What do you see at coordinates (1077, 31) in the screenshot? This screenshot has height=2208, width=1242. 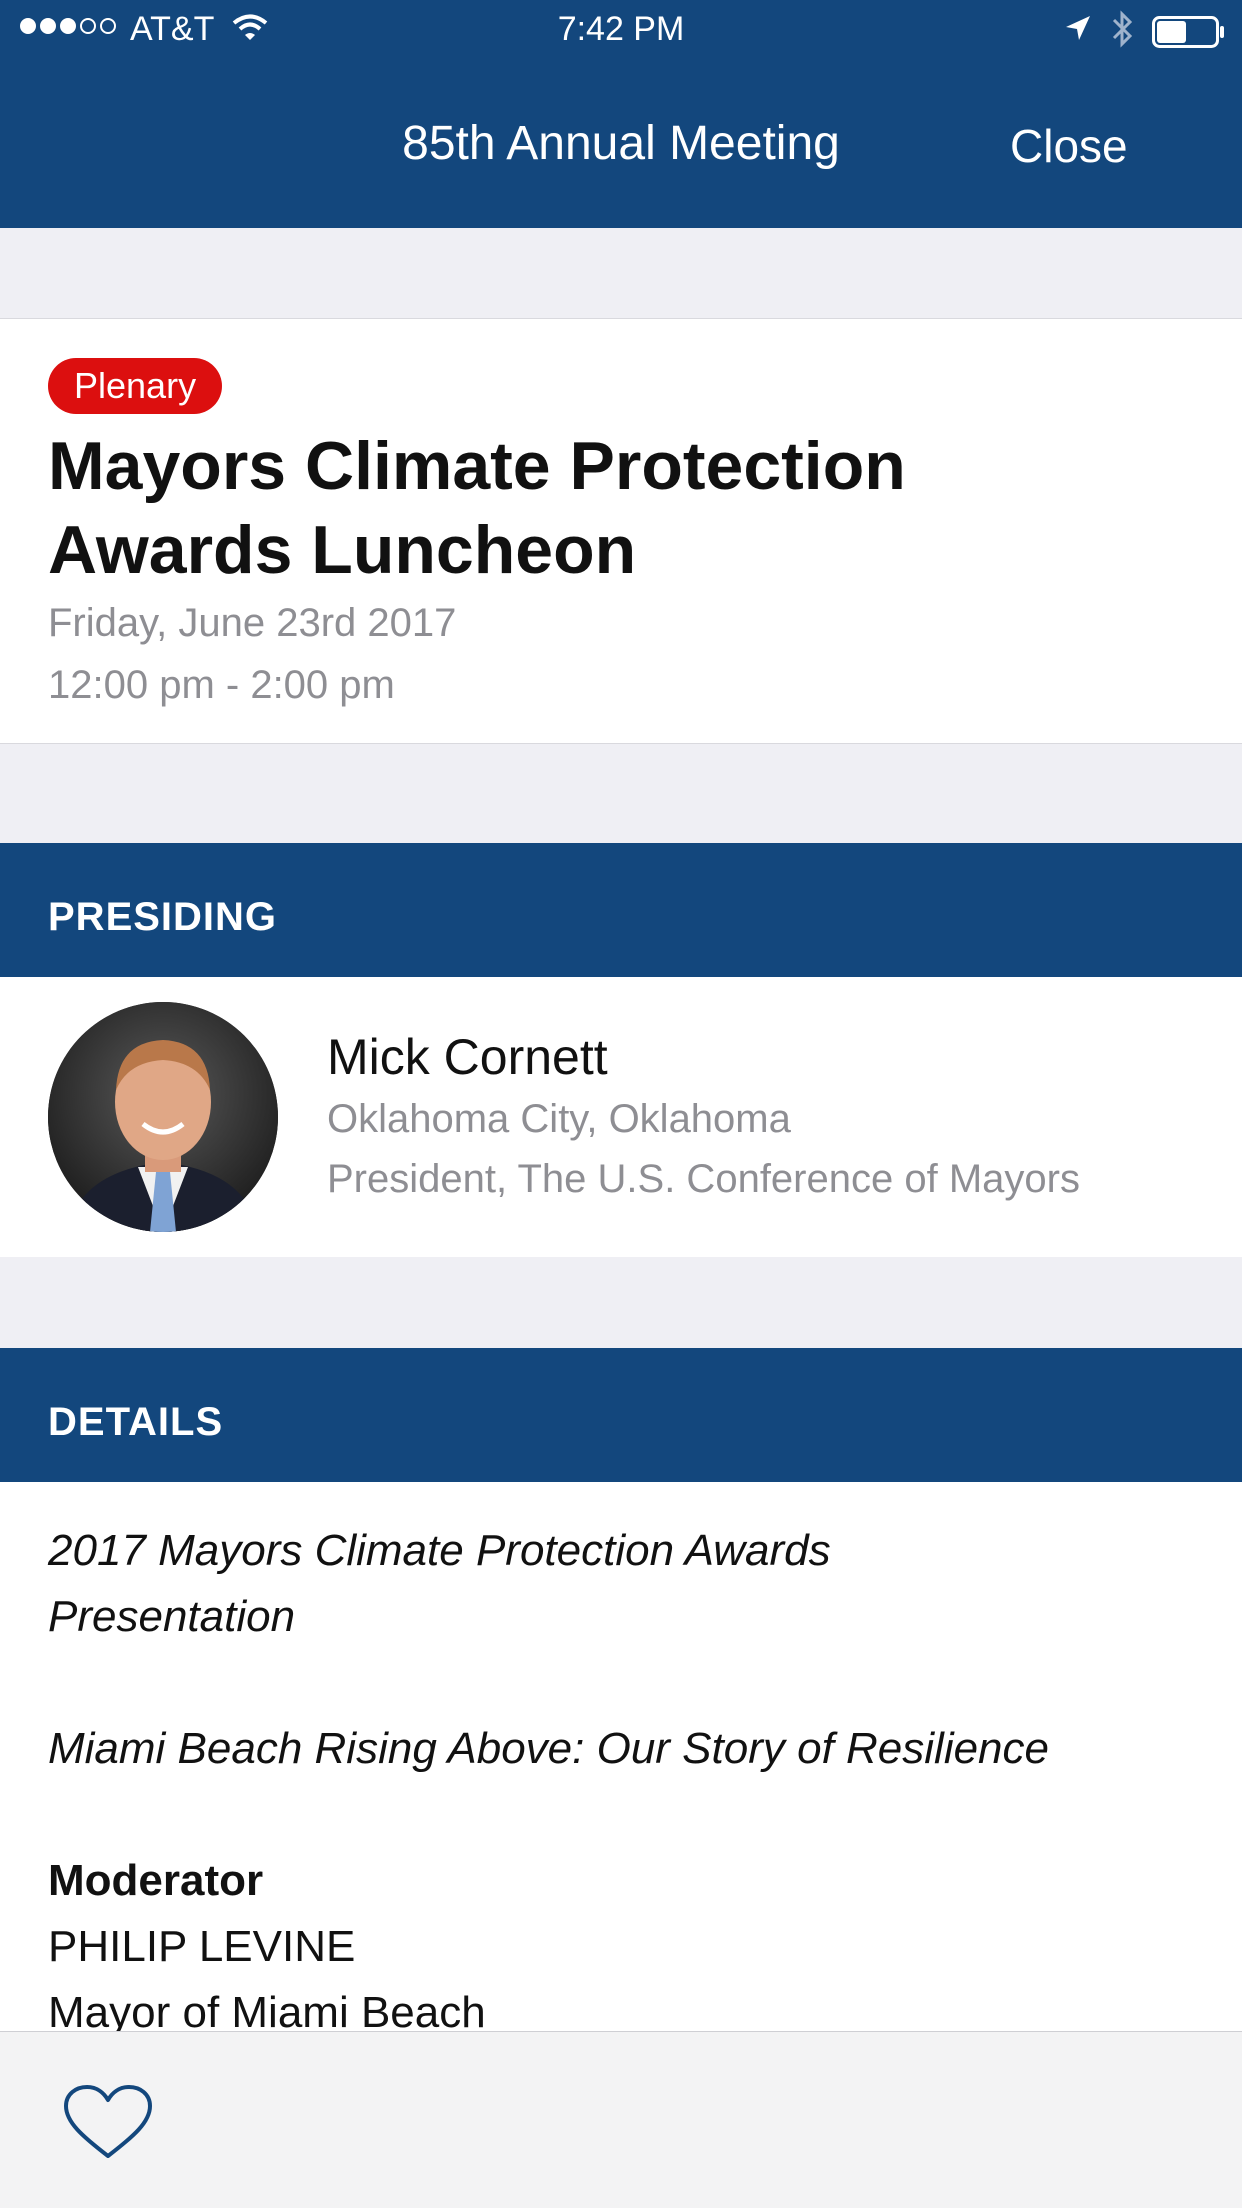 I see `location-arrow-icon` at bounding box center [1077, 31].